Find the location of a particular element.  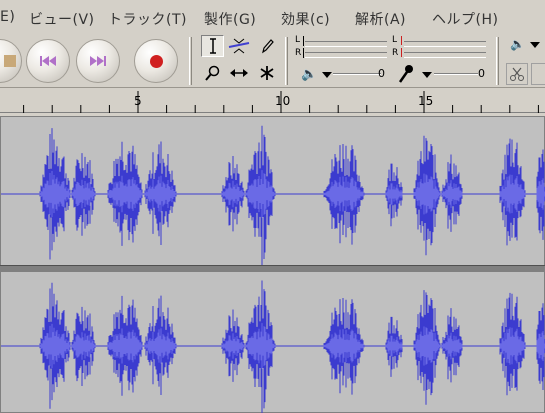

ruler-label: 10 is located at coordinates (283, 101).